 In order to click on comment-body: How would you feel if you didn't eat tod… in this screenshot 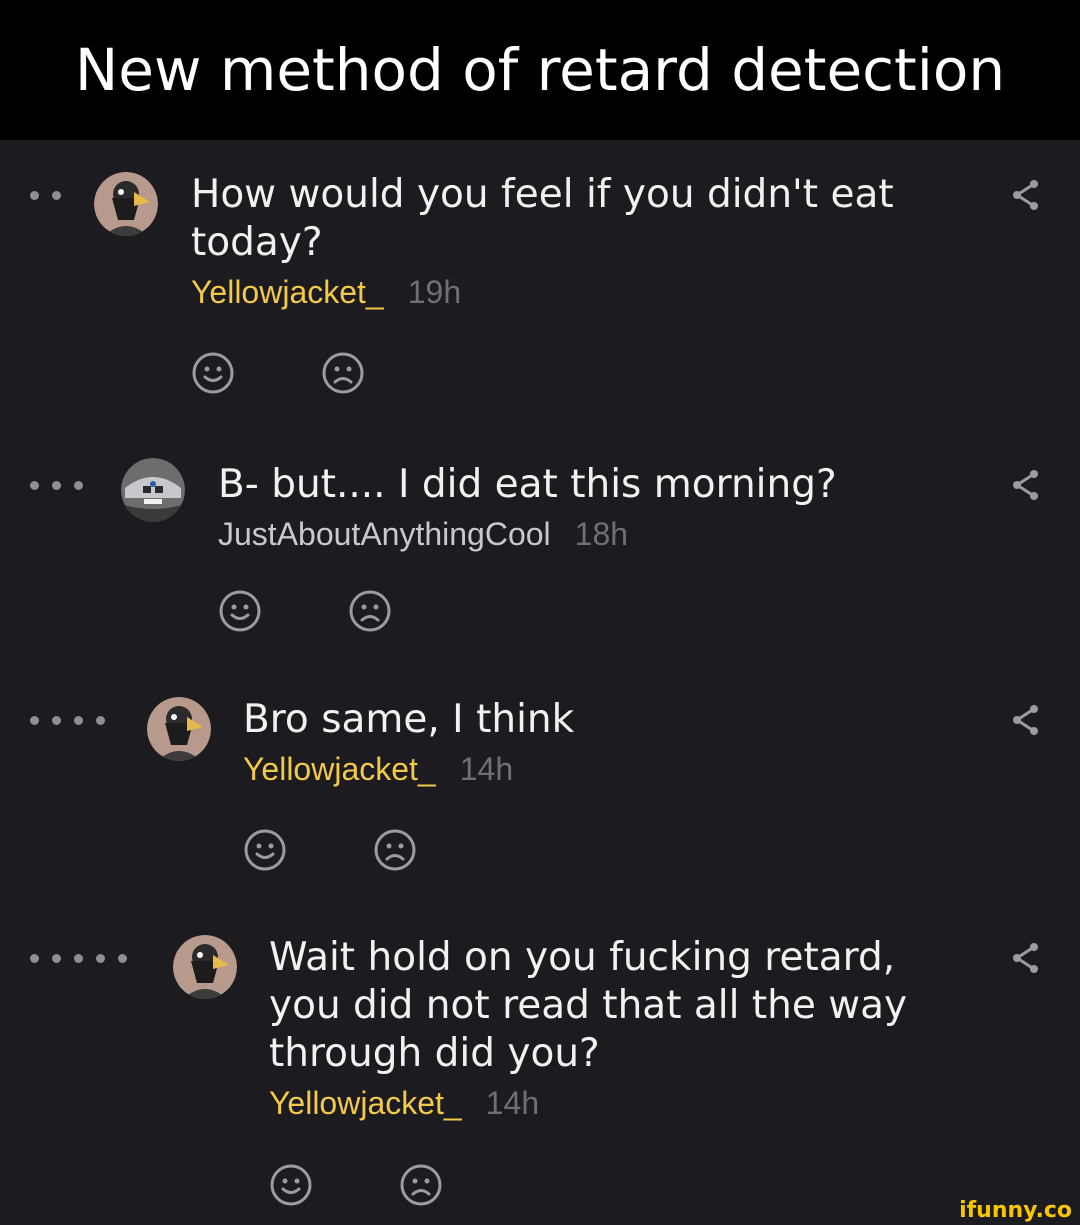, I will do `click(551, 239)`.